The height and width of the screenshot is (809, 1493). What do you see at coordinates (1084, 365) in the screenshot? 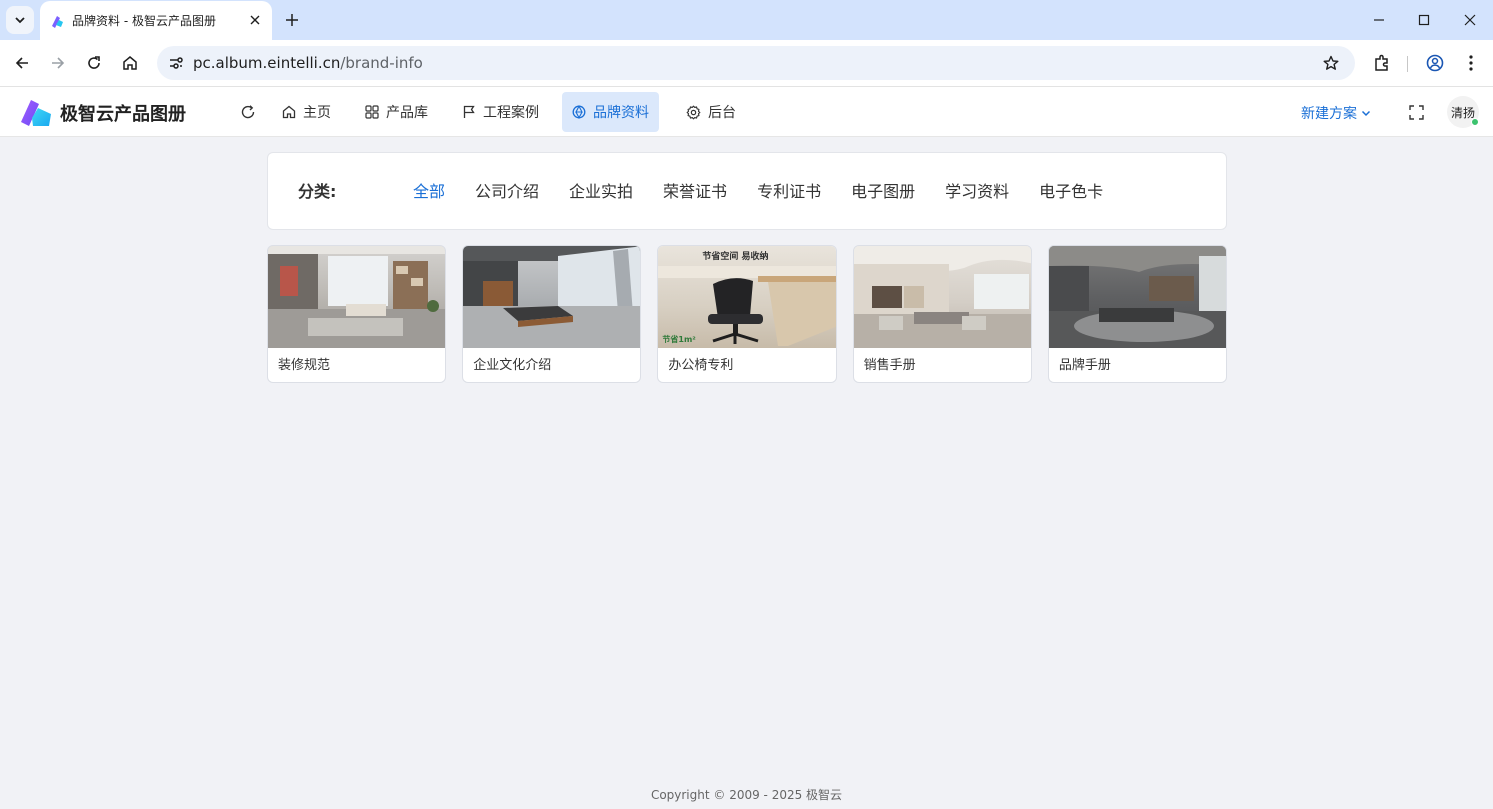
I see `card-title: 品牌手册` at bounding box center [1084, 365].